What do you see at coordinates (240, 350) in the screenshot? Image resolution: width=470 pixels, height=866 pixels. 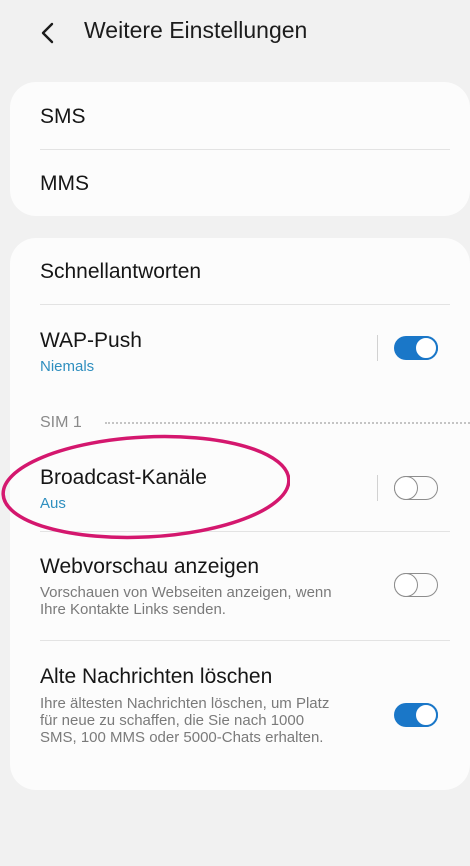 I see `wap-push-item: WAP-Push Niemals` at bounding box center [240, 350].